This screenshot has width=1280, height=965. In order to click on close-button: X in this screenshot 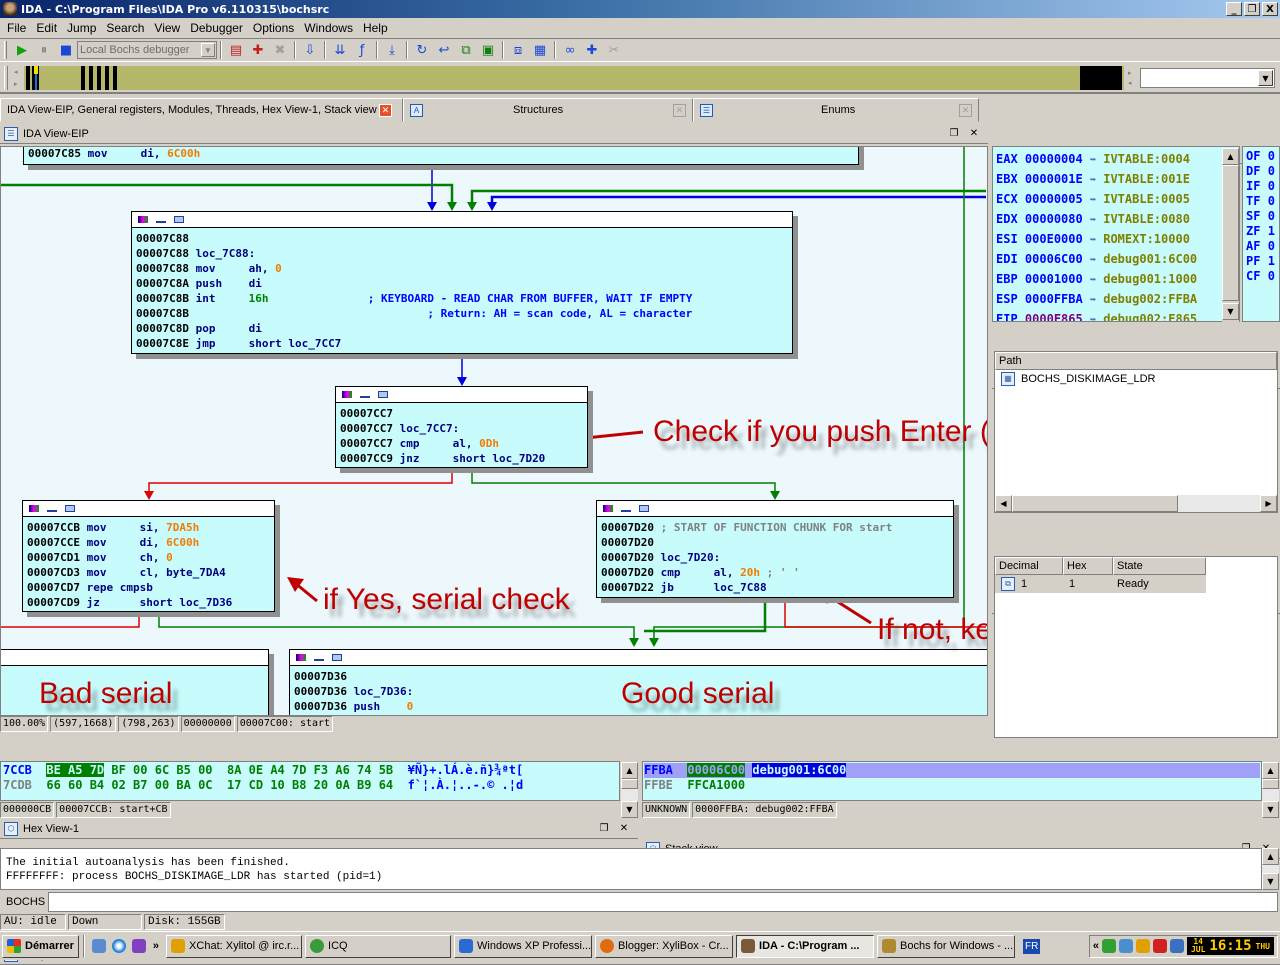, I will do `click(1270, 9)`.